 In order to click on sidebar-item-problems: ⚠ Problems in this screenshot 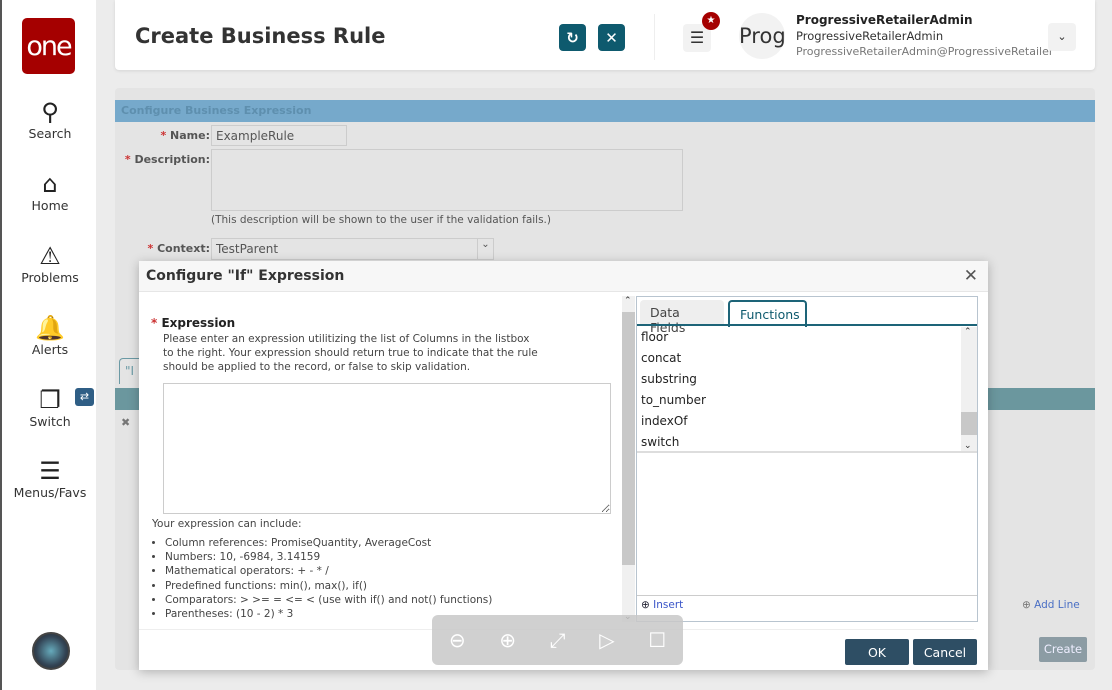, I will do `click(50, 263)`.